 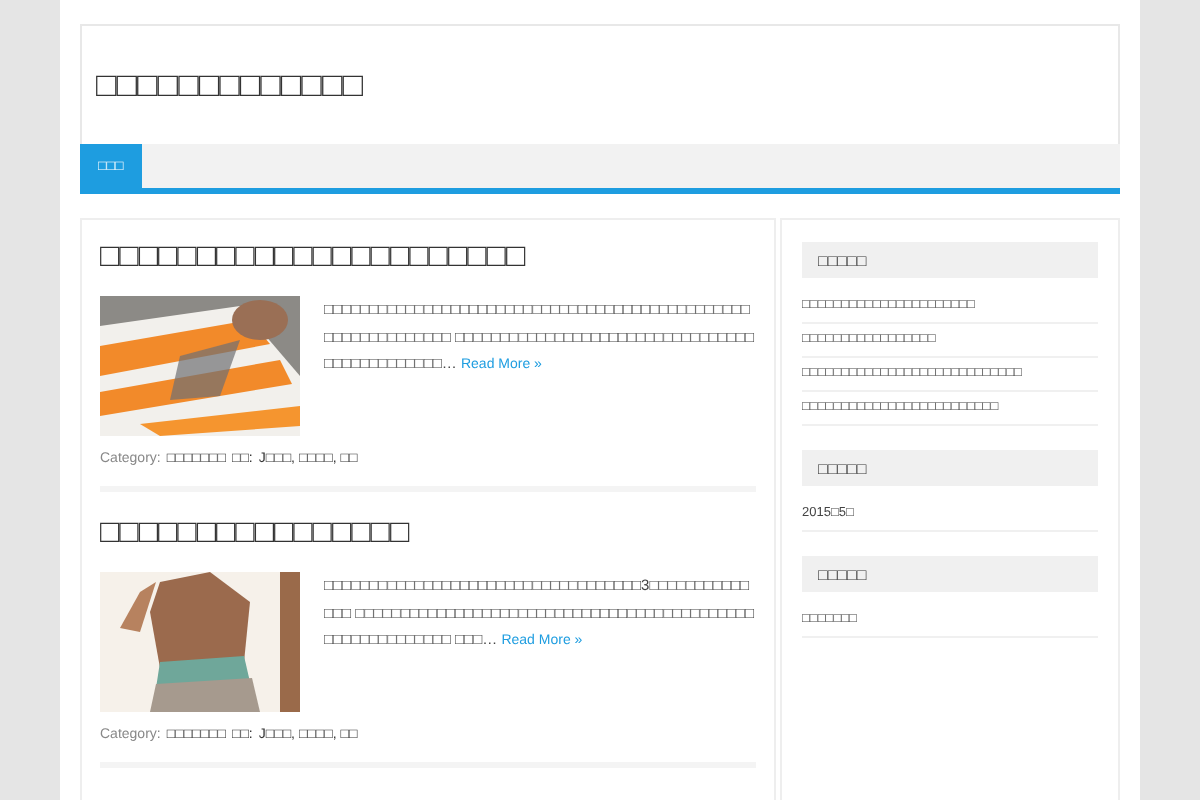 What do you see at coordinates (428, 258) in the screenshot?
I see `post-title: □□□□□□□□□□□□□□□□□□□□□□` at bounding box center [428, 258].